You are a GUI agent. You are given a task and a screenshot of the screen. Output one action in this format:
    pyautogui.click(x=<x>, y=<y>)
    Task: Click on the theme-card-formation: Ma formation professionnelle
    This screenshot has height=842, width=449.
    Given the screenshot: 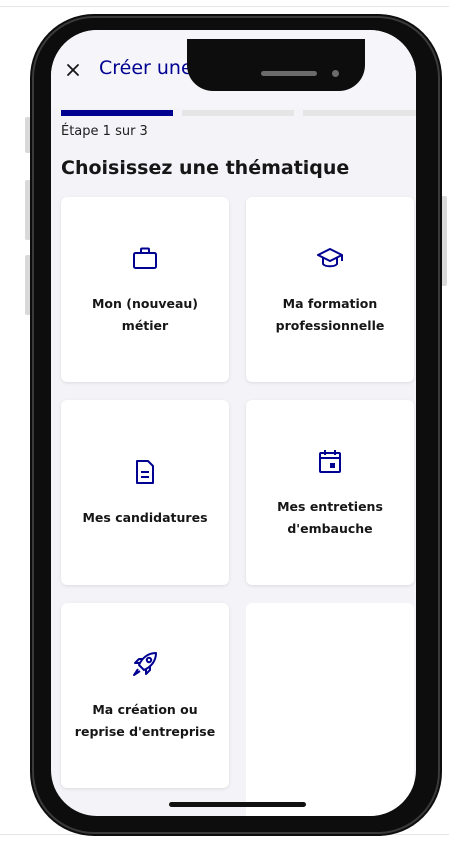 What is the action you would take?
    pyautogui.click(x=330, y=289)
    